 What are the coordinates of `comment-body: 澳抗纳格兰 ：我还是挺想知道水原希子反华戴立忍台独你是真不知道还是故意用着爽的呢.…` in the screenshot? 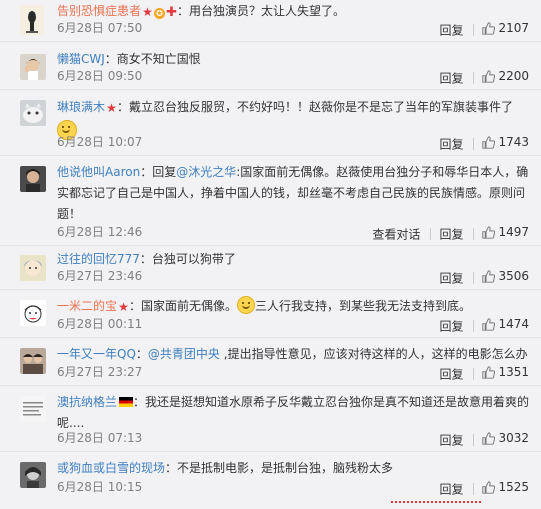 It's located at (294, 413).